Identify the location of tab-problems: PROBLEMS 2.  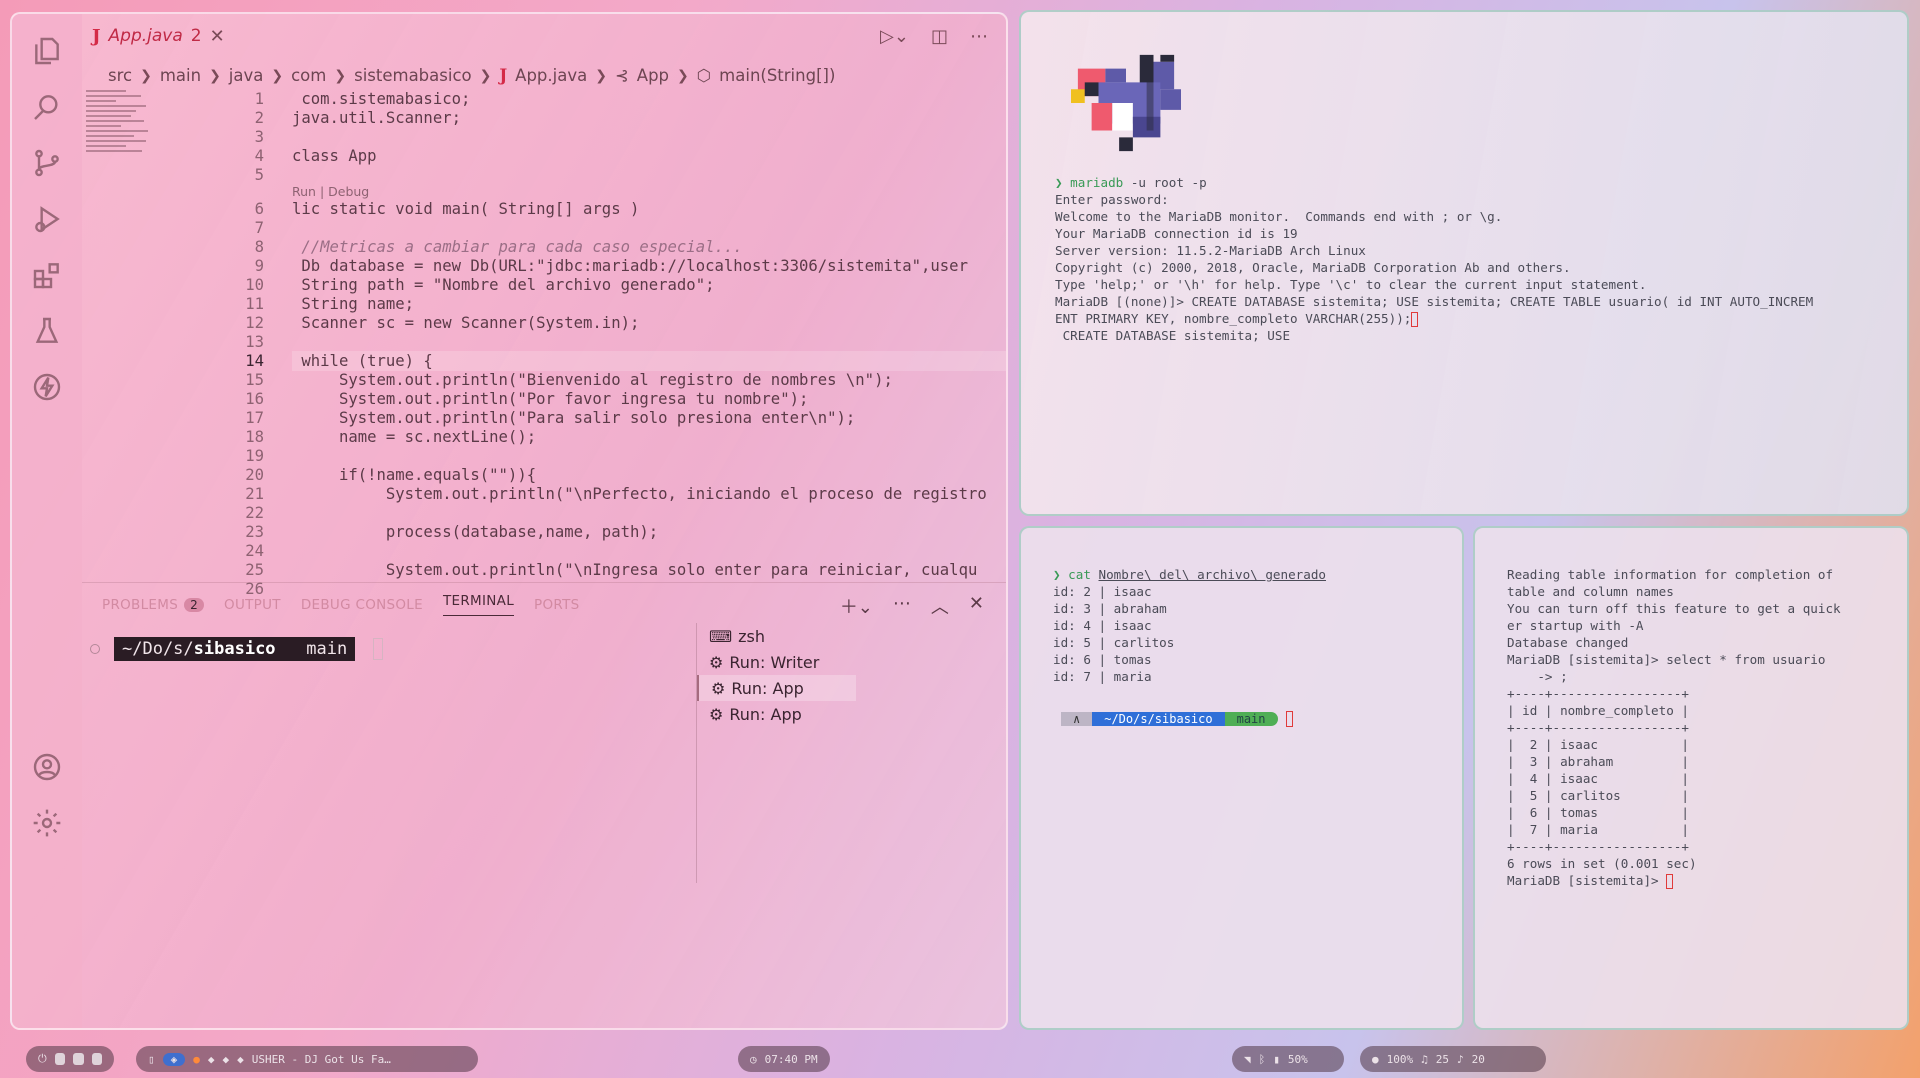
(153, 604).